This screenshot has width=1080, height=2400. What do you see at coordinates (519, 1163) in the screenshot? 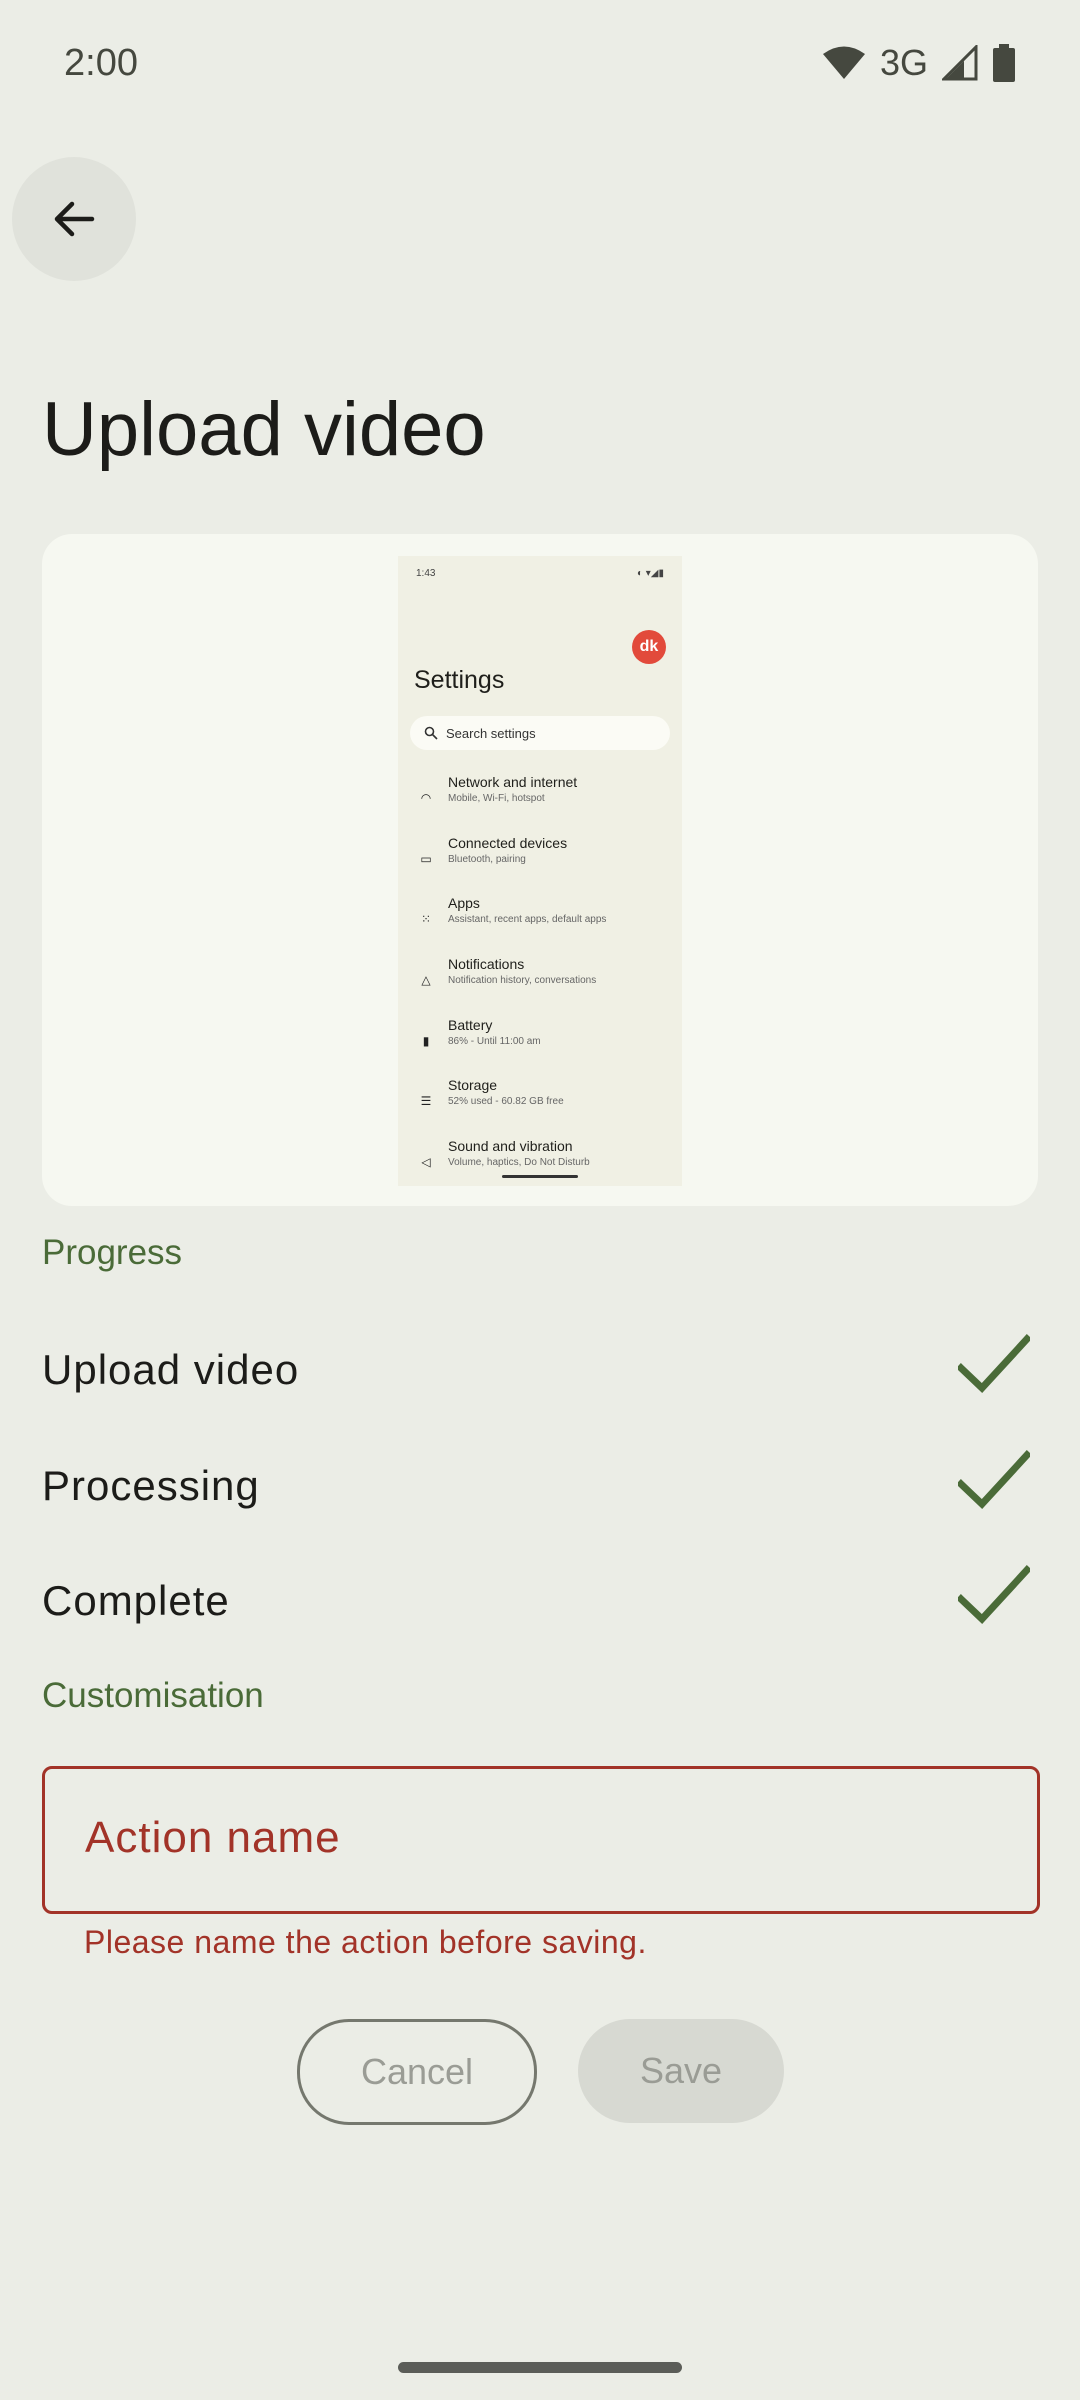
I see `preview-item-sub: Volume, haptics, Do Not Disturb` at bounding box center [519, 1163].